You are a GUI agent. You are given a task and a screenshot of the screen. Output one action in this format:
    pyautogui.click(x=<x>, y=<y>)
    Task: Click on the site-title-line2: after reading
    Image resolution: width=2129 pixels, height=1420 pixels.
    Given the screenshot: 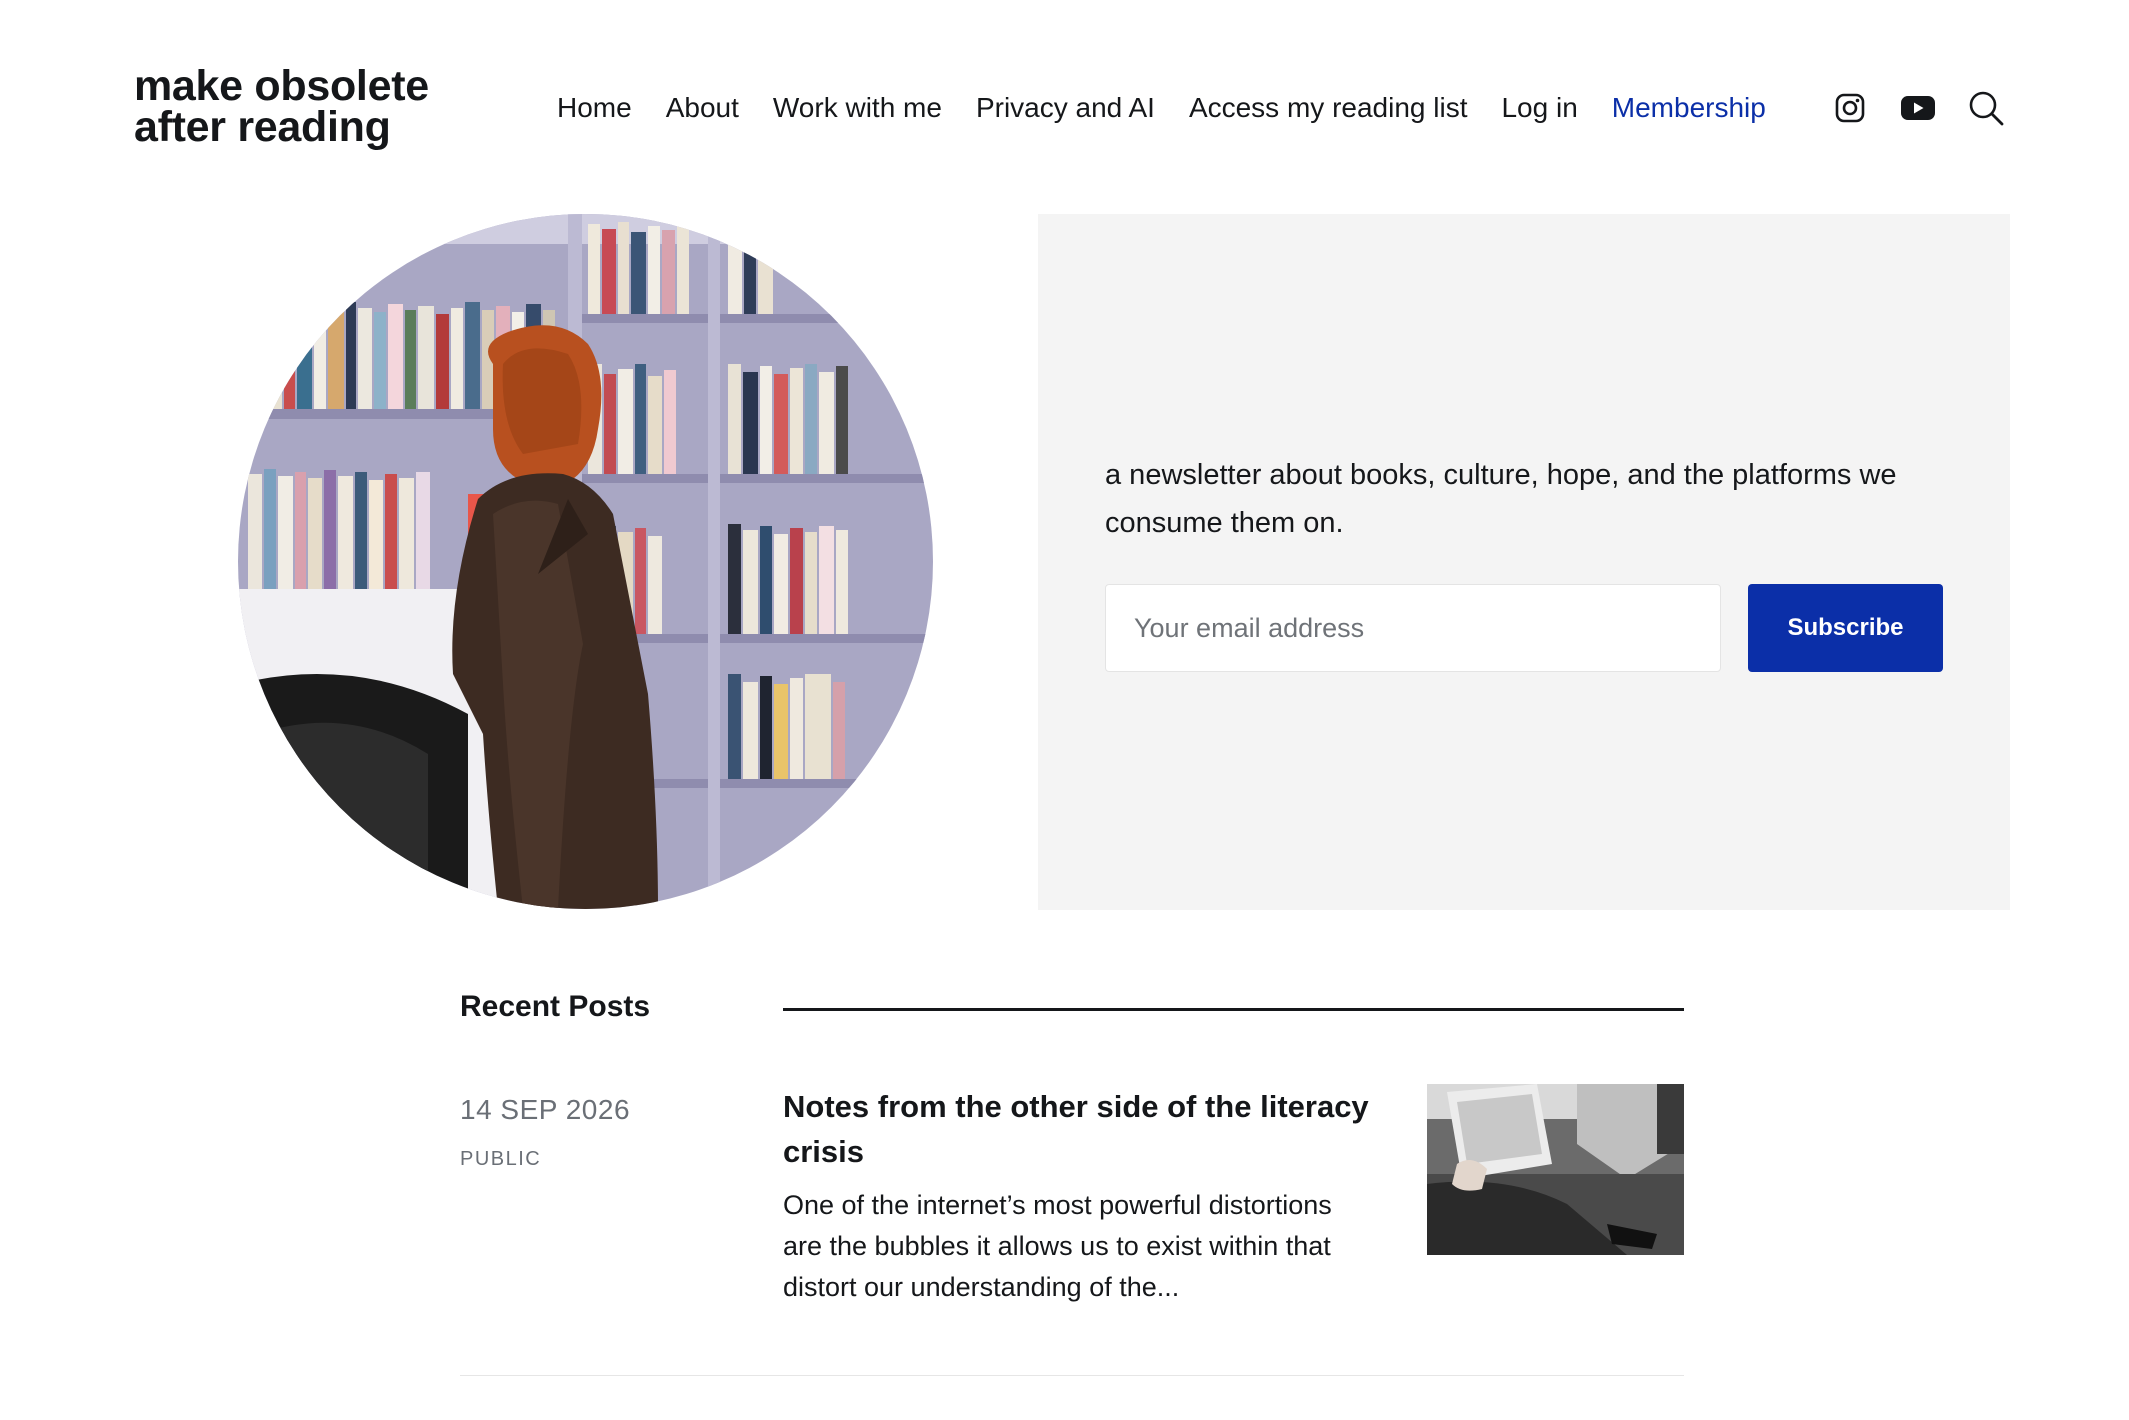 What is the action you would take?
    pyautogui.click(x=262, y=127)
    